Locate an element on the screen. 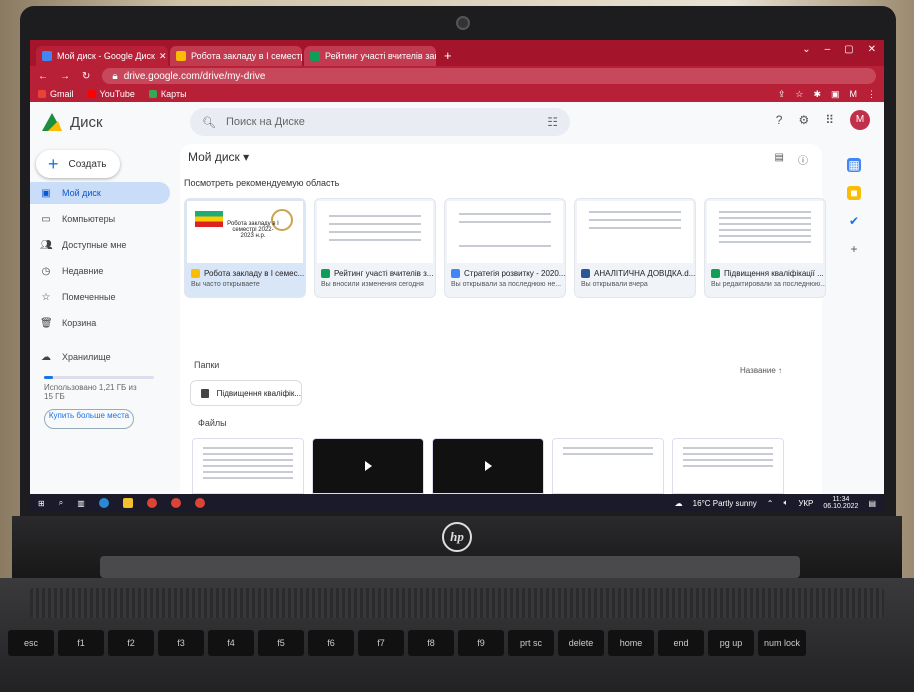 The image size is (914, 692). weather-text: 16°C Partly sunny is located at coordinates (725, 503).